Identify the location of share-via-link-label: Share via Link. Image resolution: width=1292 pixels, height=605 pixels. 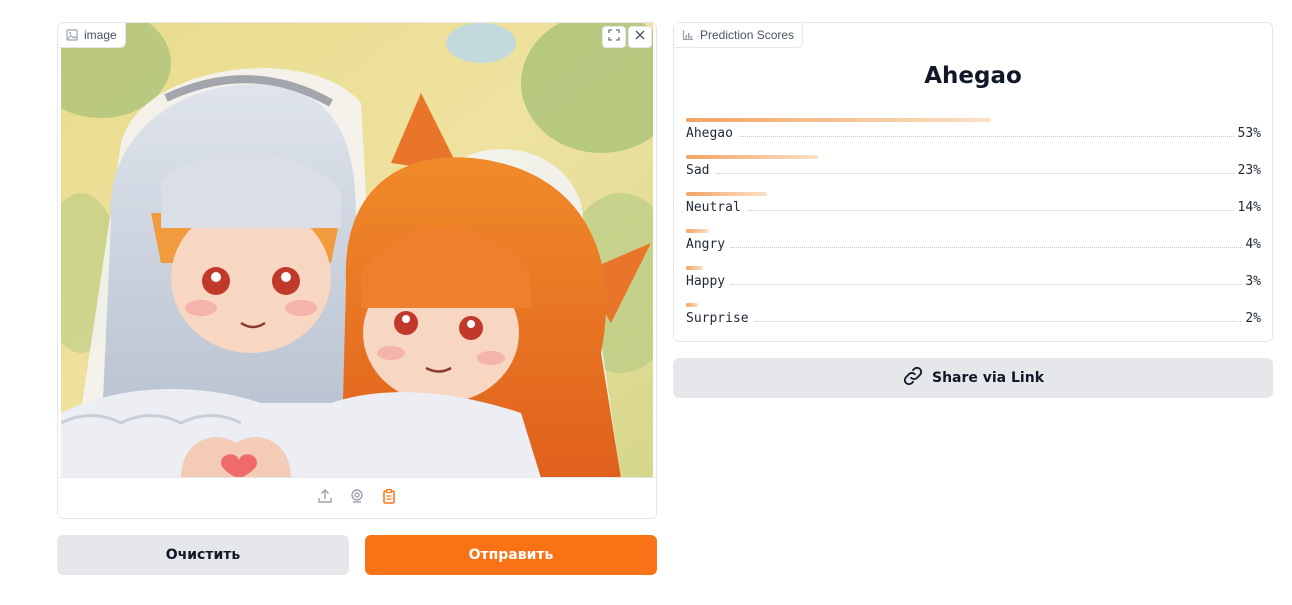
(987, 378).